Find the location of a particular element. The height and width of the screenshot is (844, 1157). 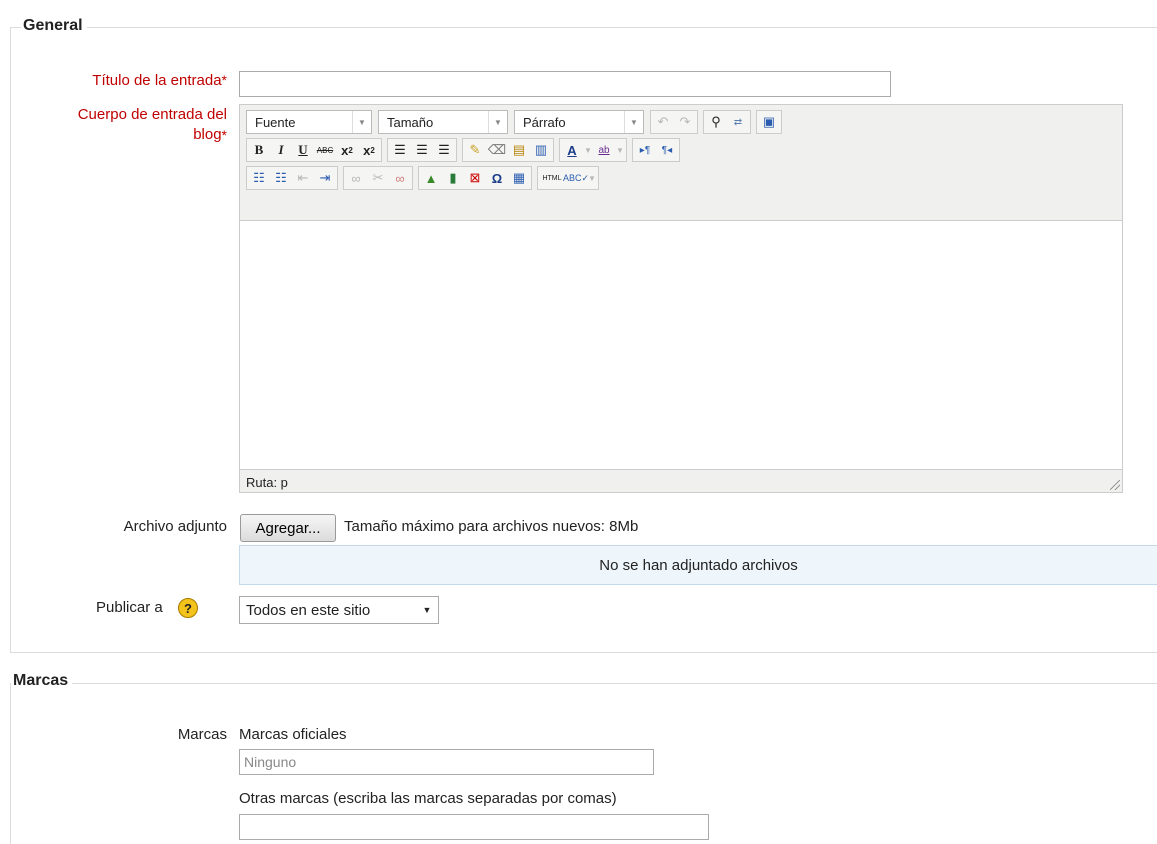

official-tags-label: Marcas oficiales is located at coordinates (293, 734).